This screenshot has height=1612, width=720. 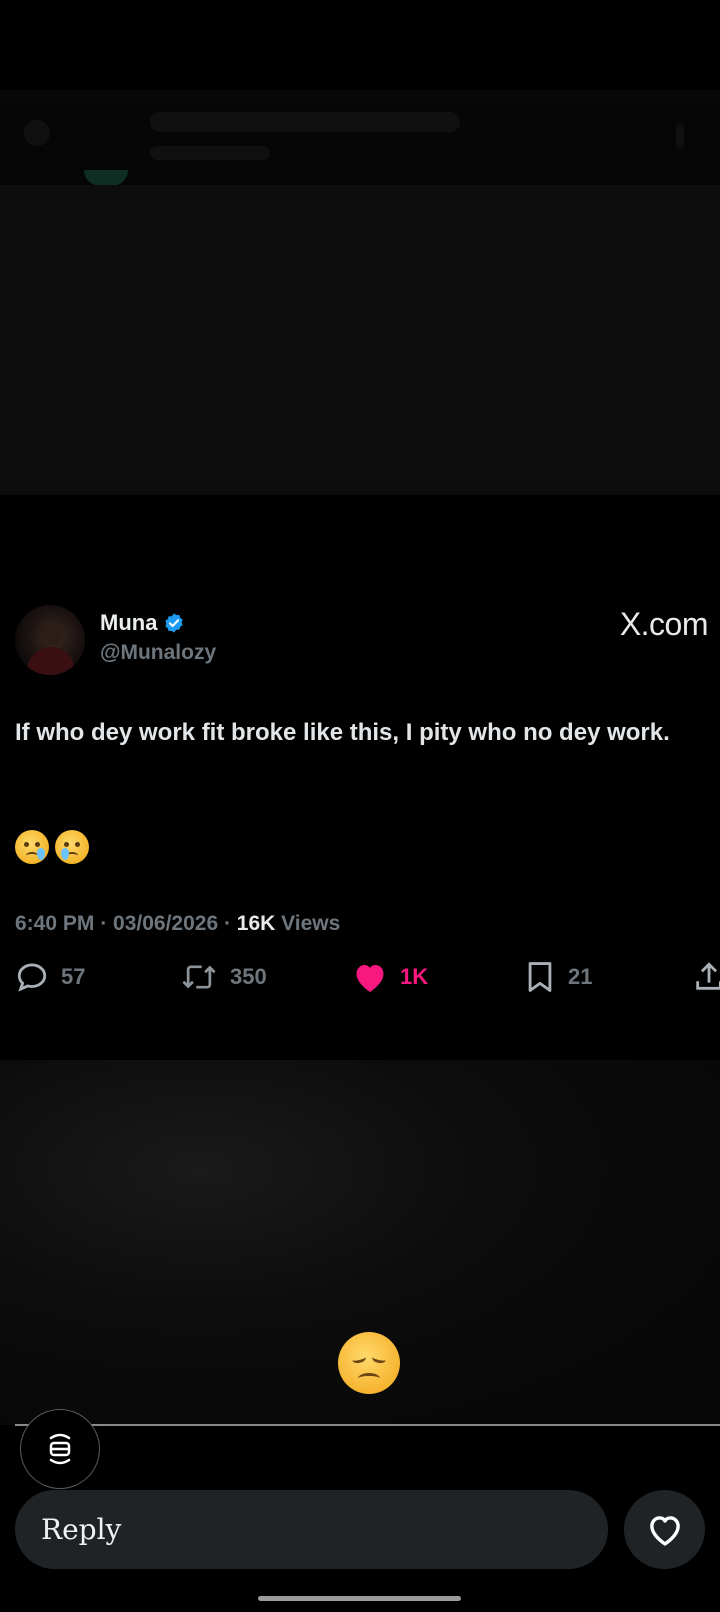 I want to click on reply-input: Reply, so click(x=311, y=1529).